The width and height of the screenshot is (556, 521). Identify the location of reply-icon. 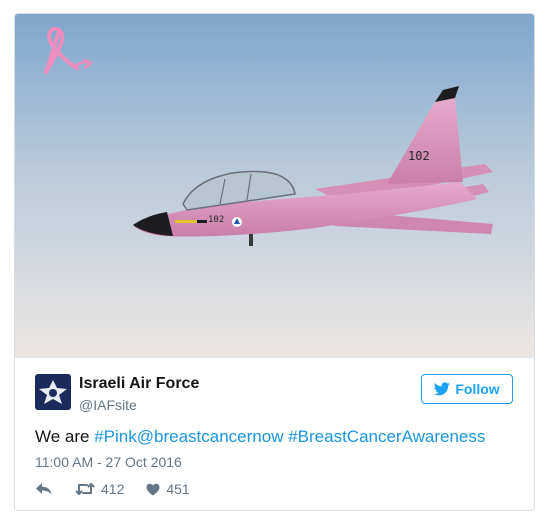
(44, 489).